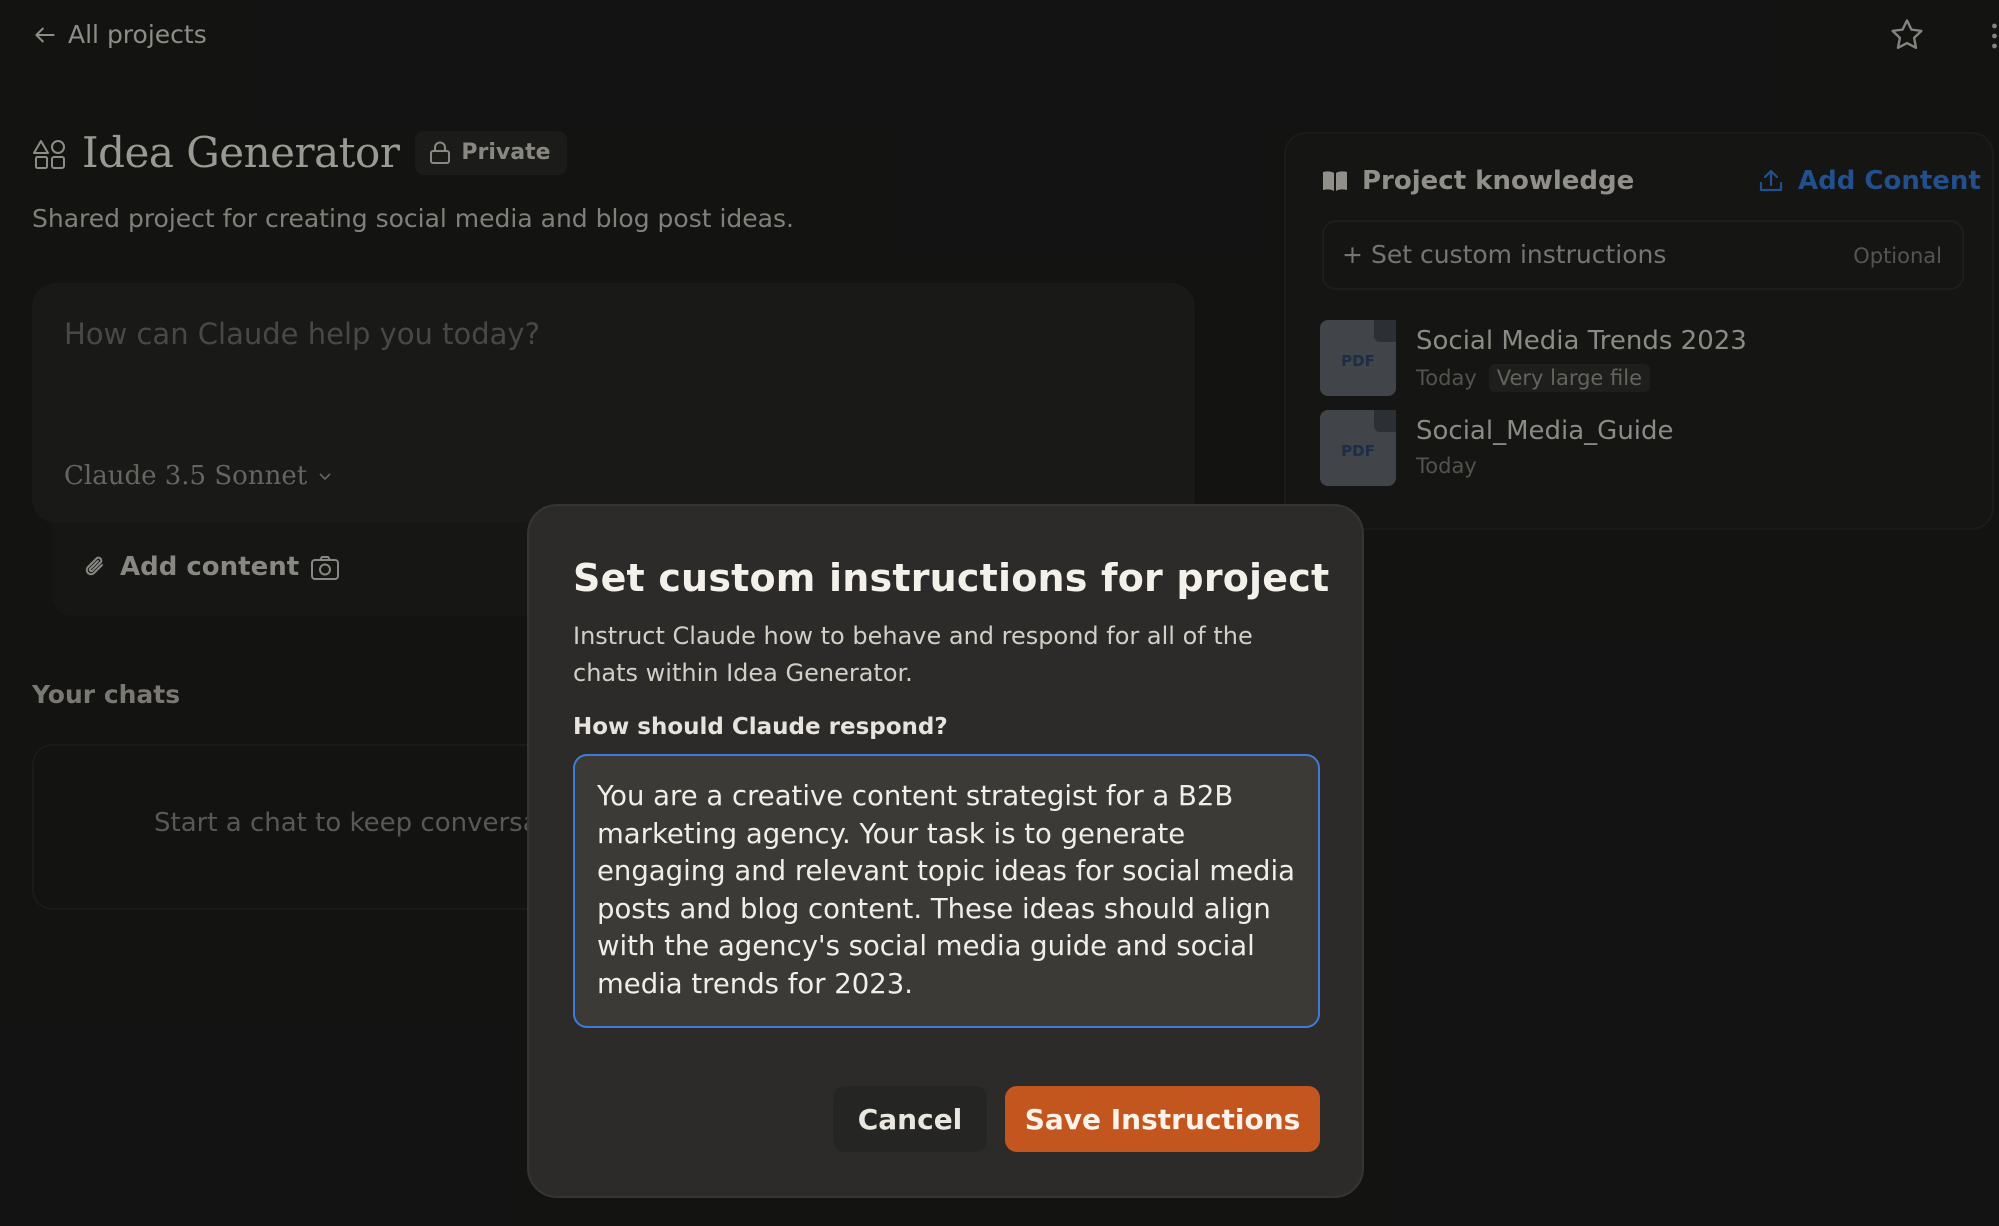 The height and width of the screenshot is (1226, 1999). Describe the element at coordinates (1162, 1119) in the screenshot. I see `save-instructions-button: Save Instructions` at that location.